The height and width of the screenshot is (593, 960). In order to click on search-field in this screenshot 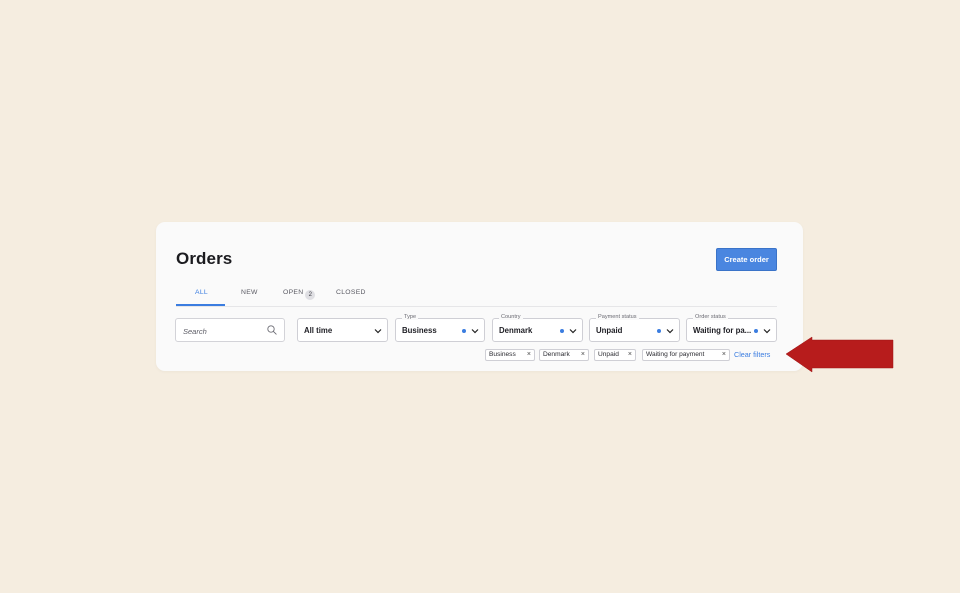, I will do `click(230, 330)`.